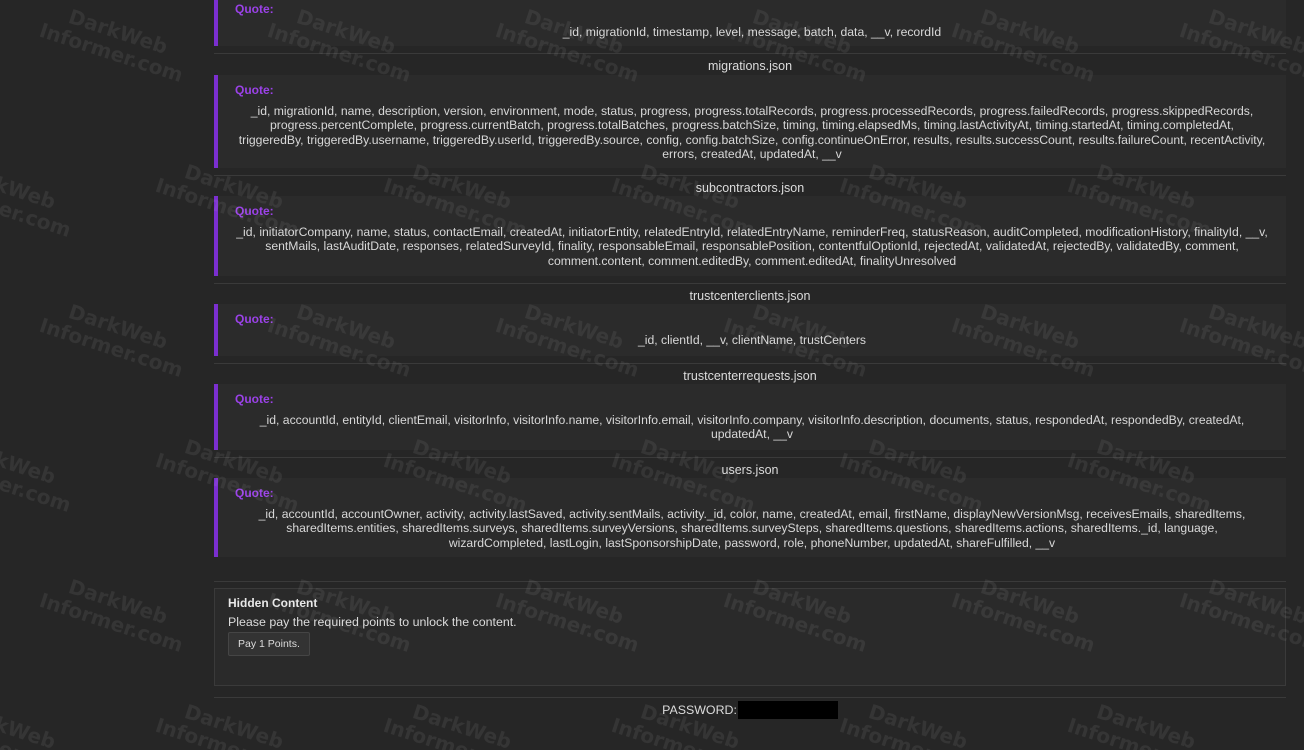  Describe the element at coordinates (750, 296) in the screenshot. I see `filename-label: trustcenterclients.json` at that location.